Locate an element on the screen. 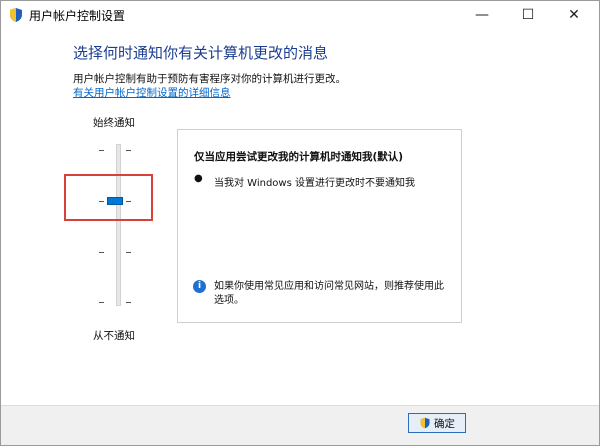 Image resolution: width=600 pixels, height=446 pixels. details-link: 有关用户帐户控制设置的详细信息 is located at coordinates (152, 92).